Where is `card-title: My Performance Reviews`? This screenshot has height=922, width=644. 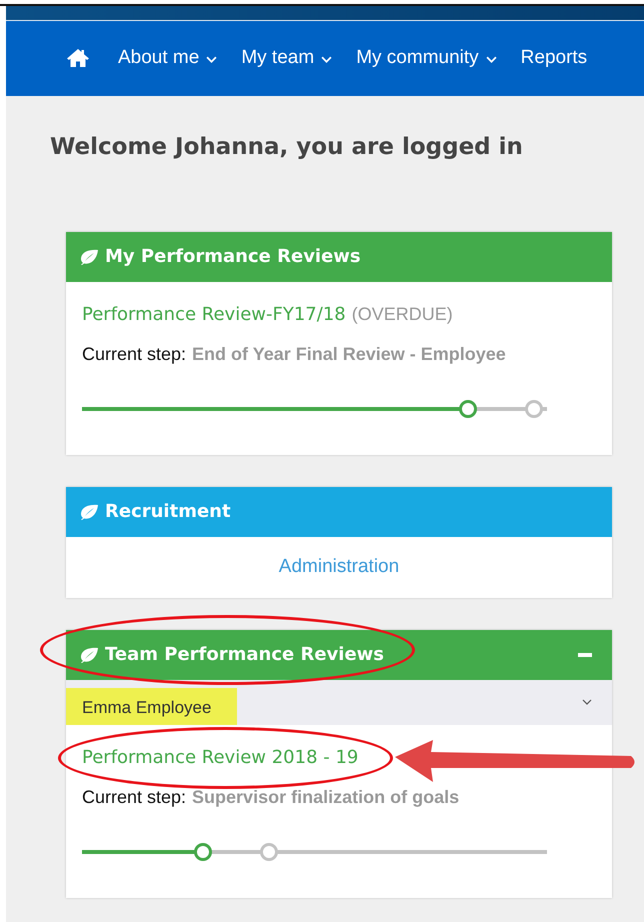
card-title: My Performance Reviews is located at coordinates (233, 256).